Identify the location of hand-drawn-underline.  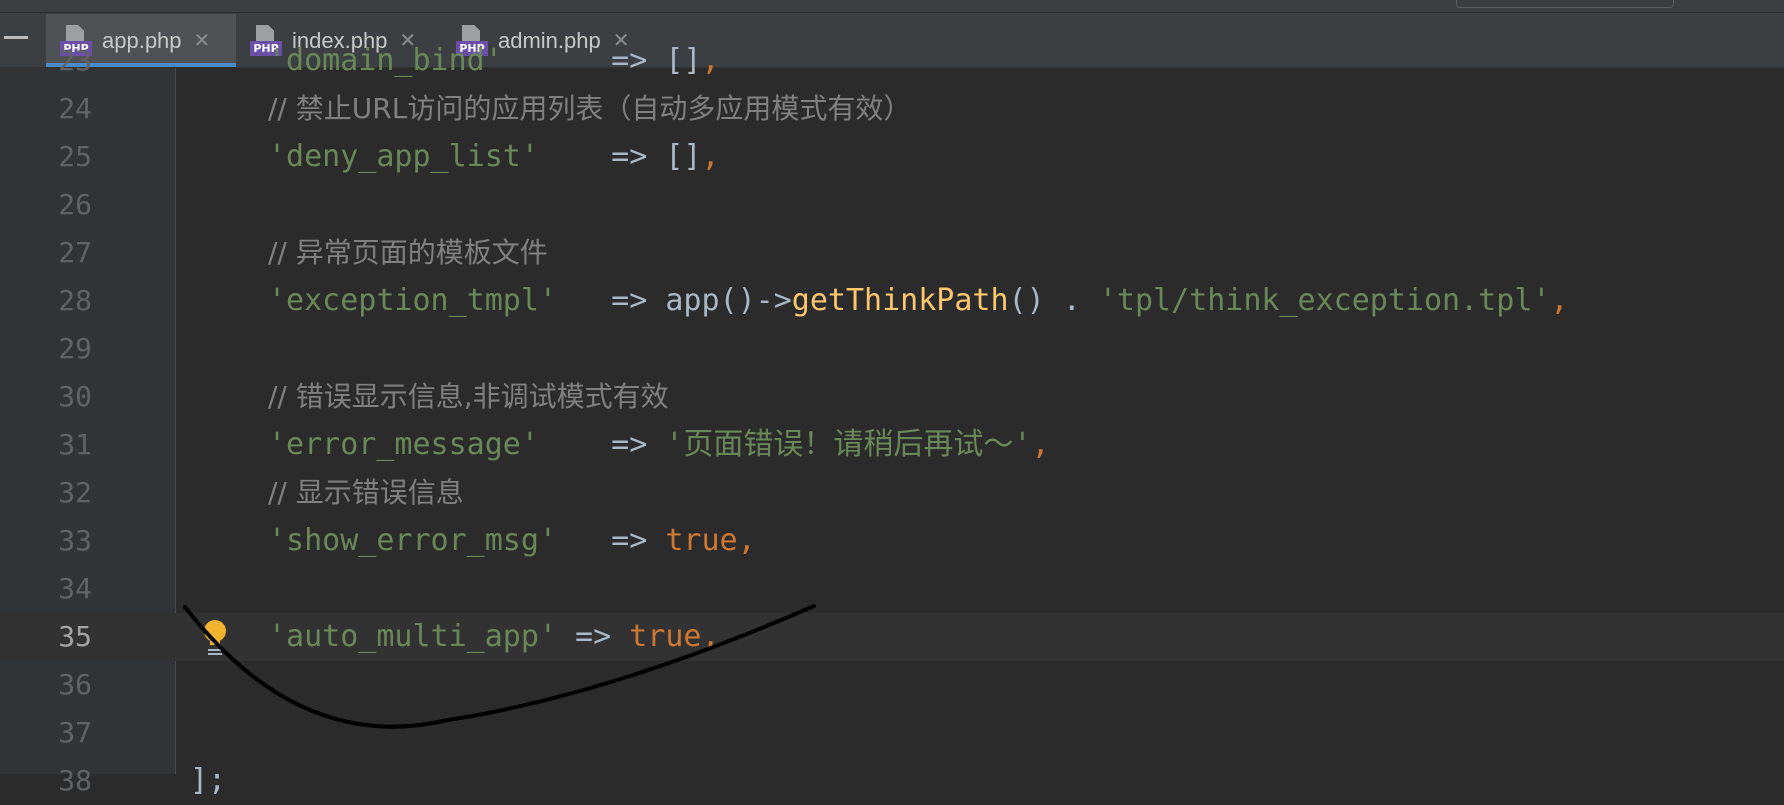
(499, 666).